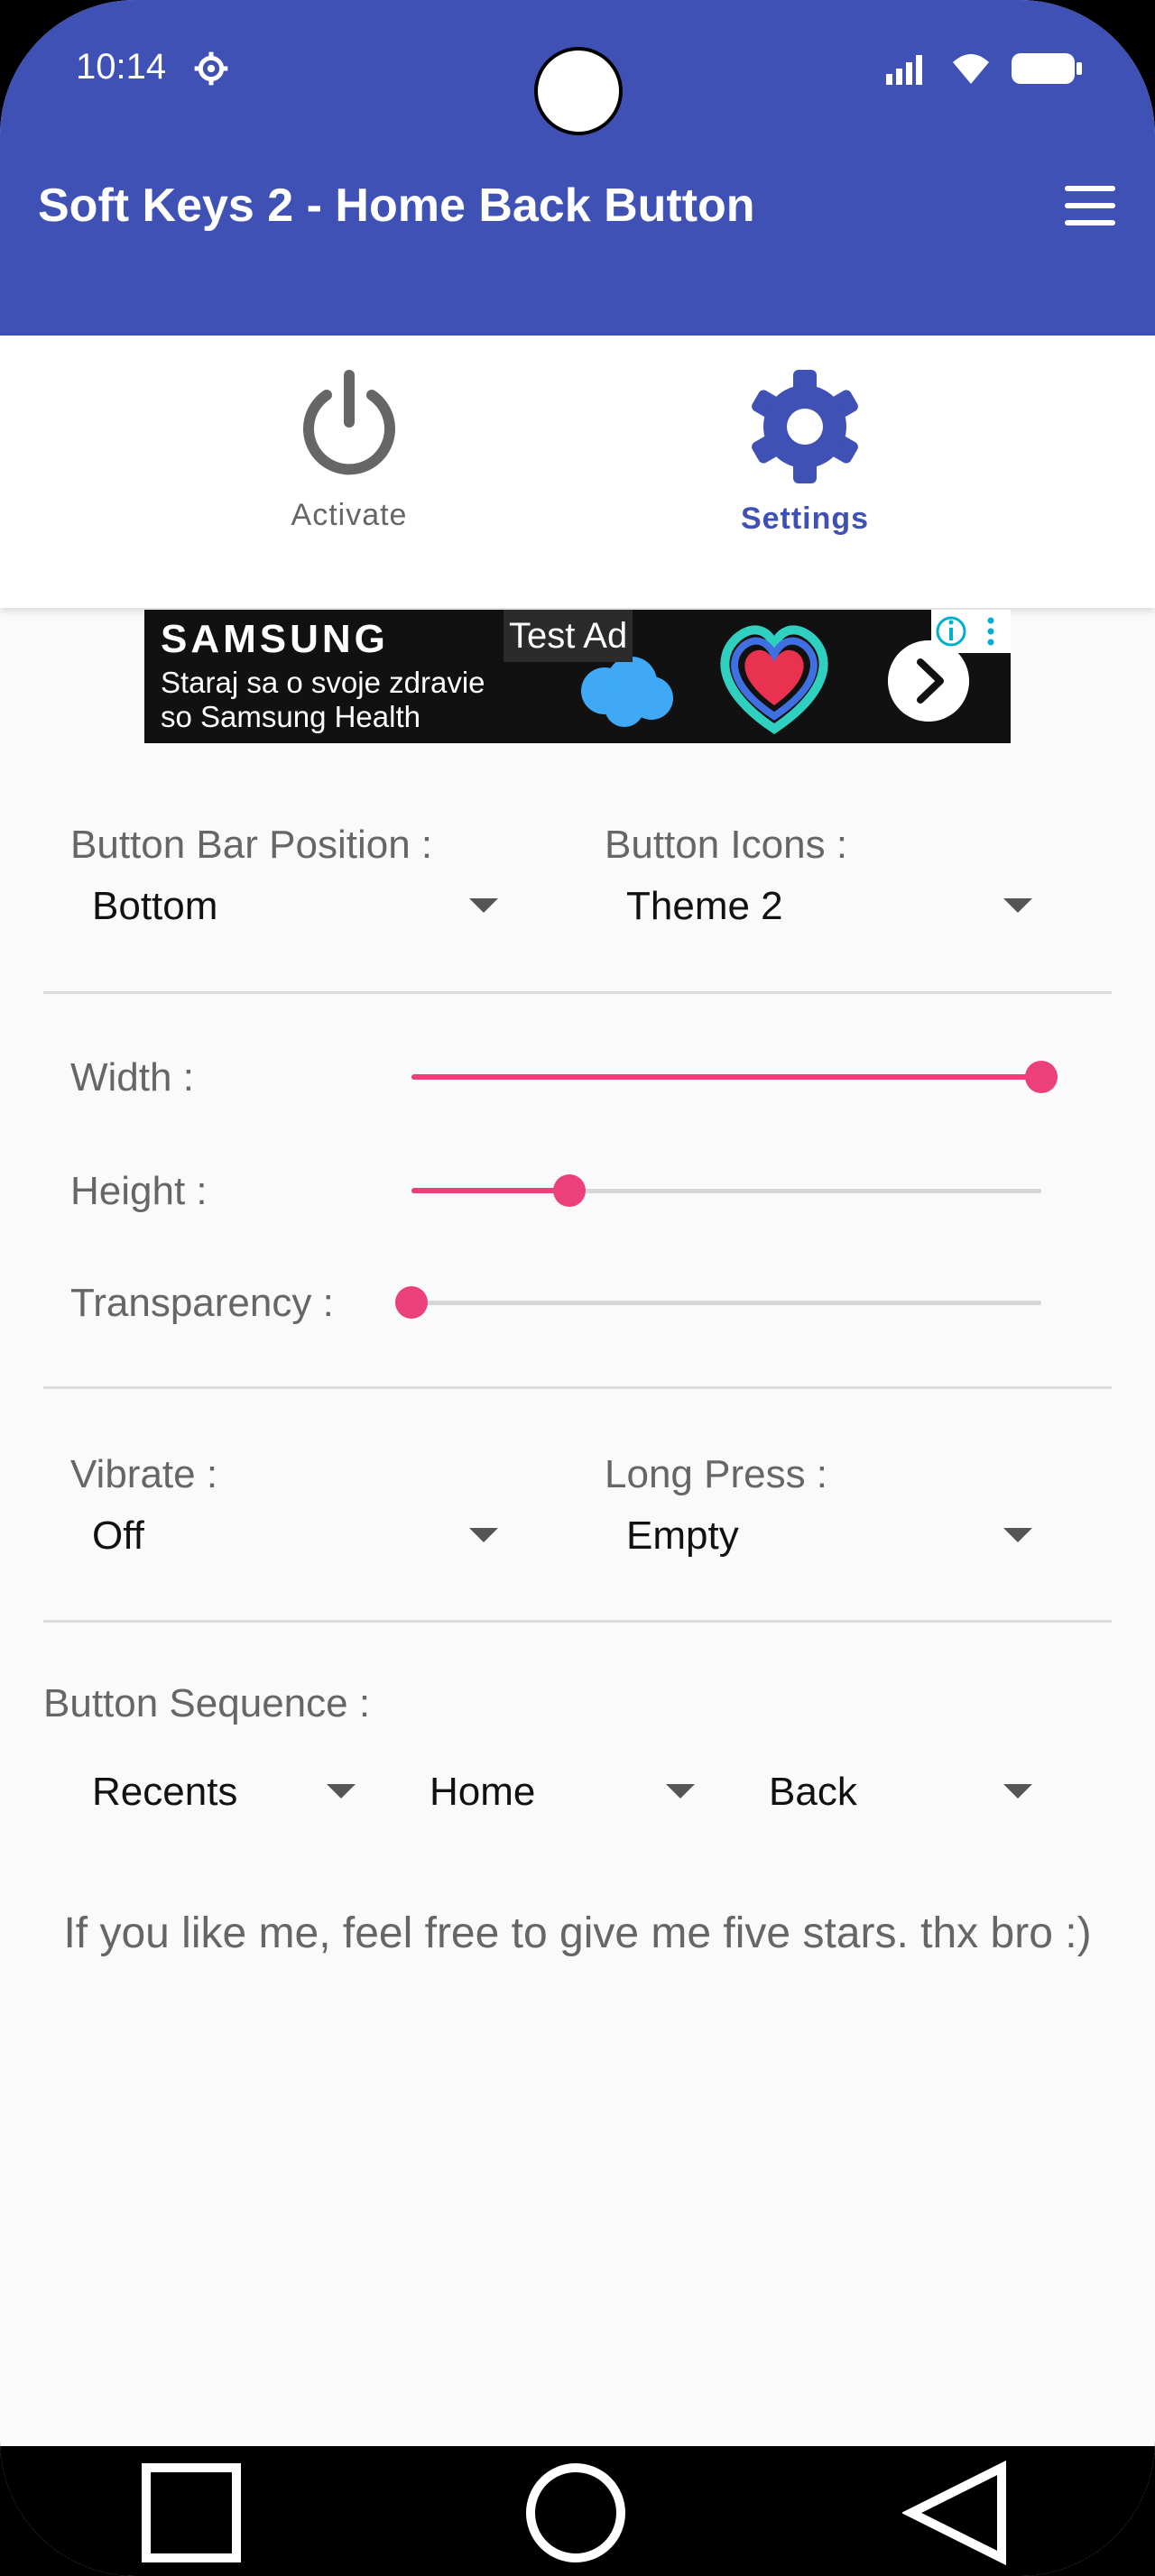 The image size is (1155, 2576). Describe the element at coordinates (349, 515) in the screenshot. I see `tab-label: Activate` at that location.